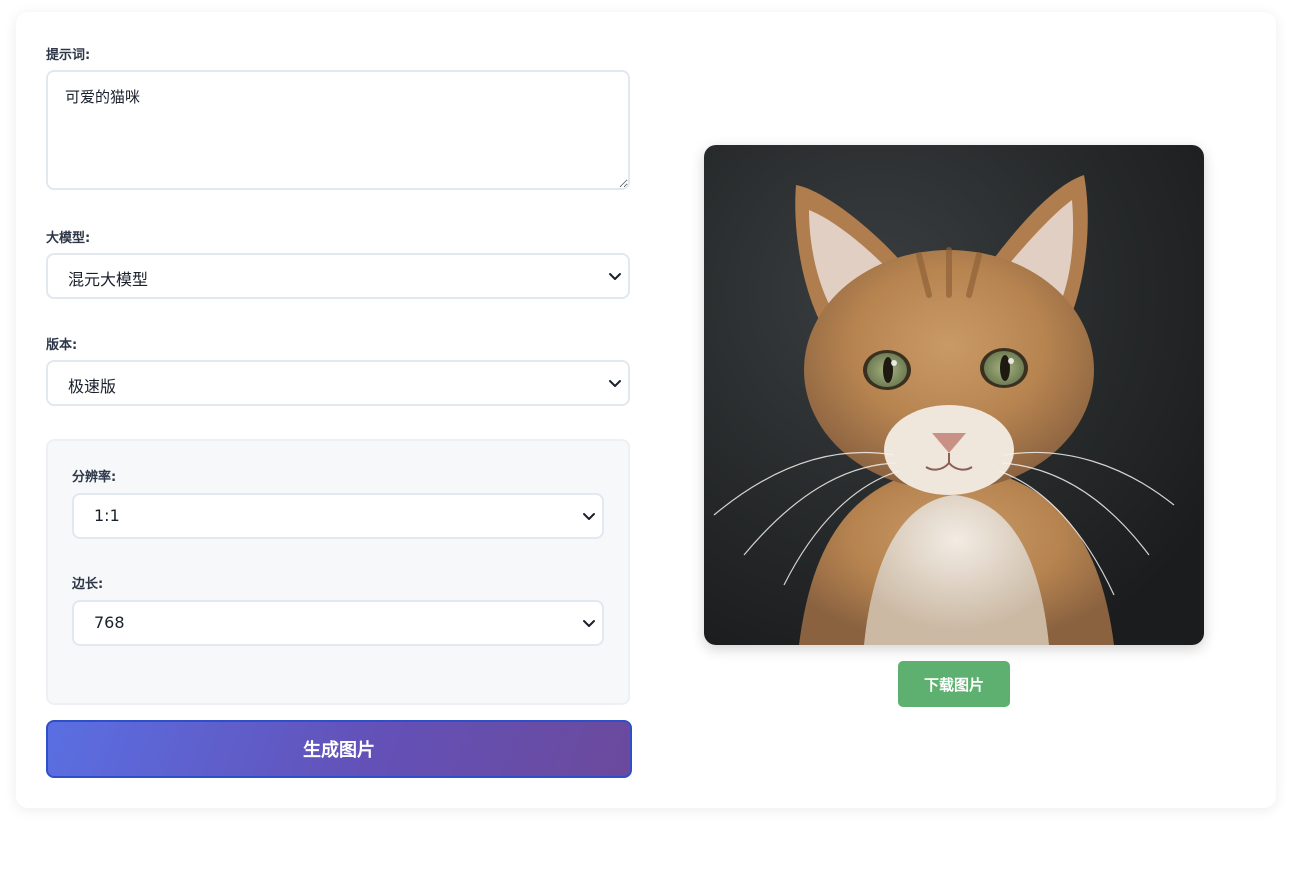  I want to click on prompt-label: 提示词:, so click(68, 55).